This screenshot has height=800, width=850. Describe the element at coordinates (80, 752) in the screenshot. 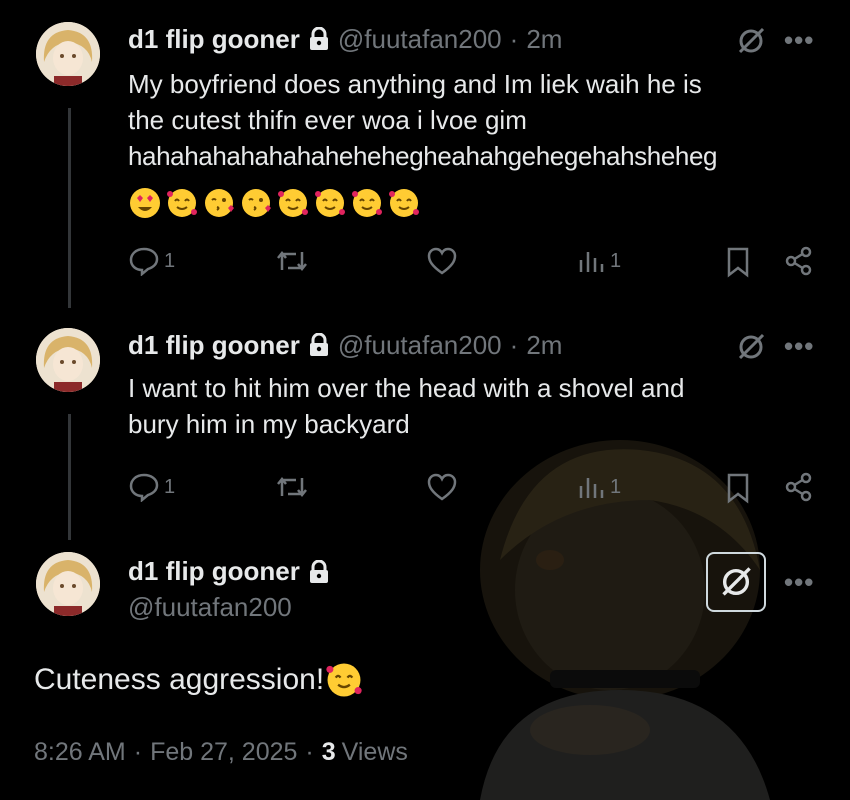

I see `post-time: 8:26 AM` at that location.